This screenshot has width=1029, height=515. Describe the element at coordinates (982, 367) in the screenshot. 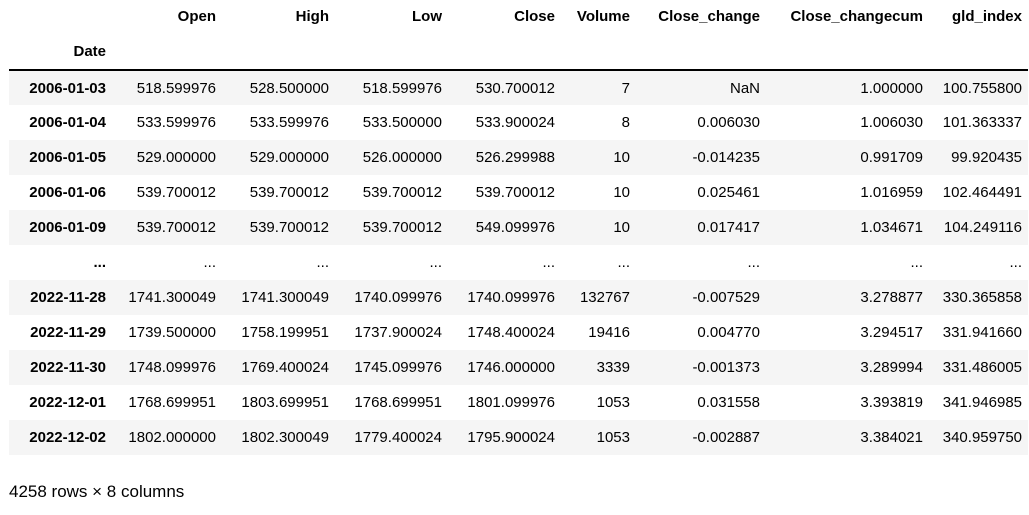

I see `table-cell: 331.486005` at that location.